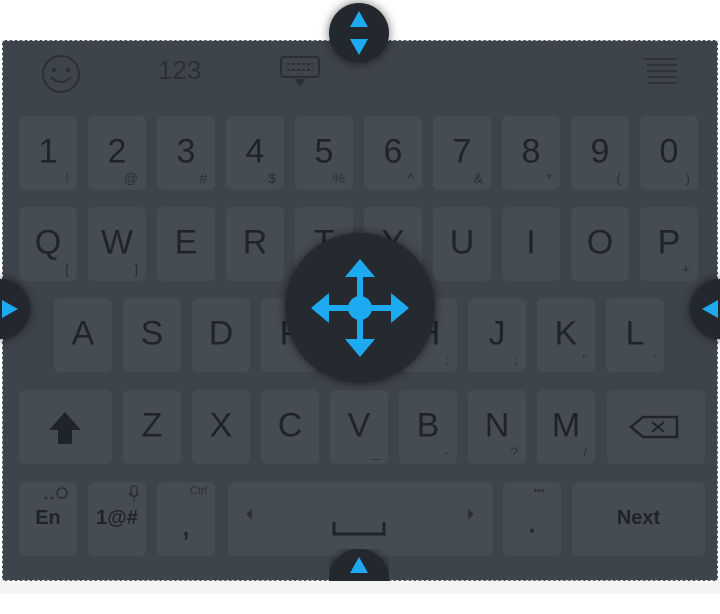  I want to click on resize-handle-right, so click(705, 309).